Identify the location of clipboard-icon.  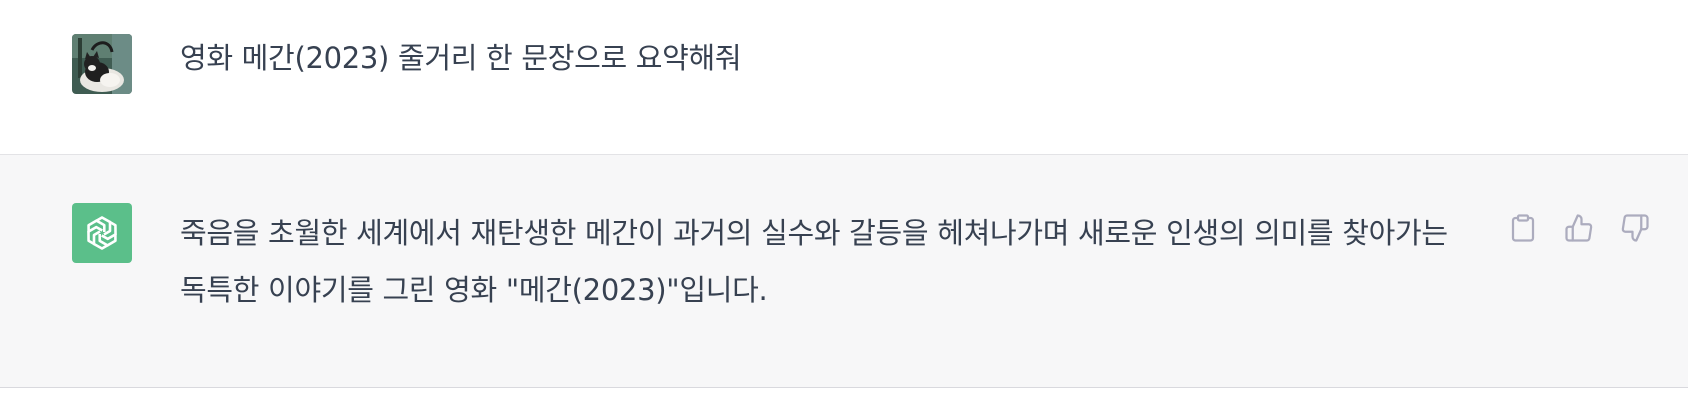
(1523, 228).